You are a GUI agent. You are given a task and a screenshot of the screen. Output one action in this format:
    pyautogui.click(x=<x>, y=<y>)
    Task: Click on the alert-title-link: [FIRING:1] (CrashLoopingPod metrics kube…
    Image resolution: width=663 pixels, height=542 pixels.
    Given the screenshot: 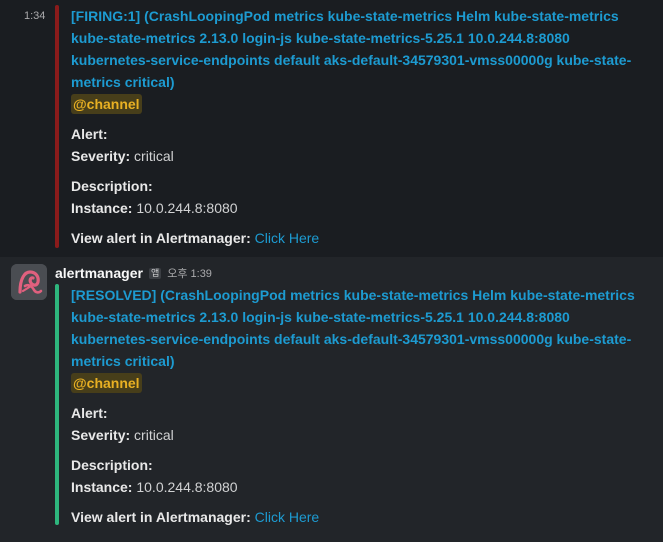 What is the action you would take?
    pyautogui.click(x=361, y=49)
    